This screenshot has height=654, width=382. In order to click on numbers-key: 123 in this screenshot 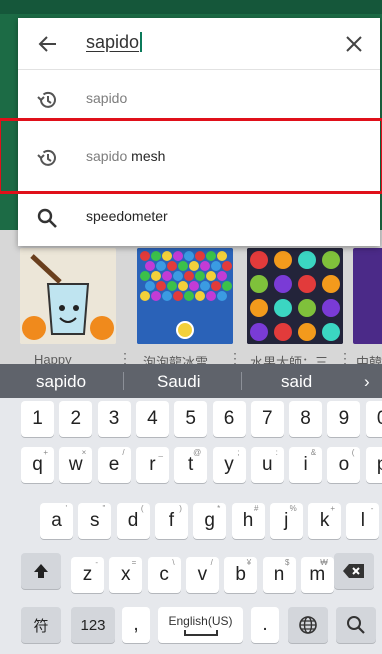, I will do `click(93, 625)`.